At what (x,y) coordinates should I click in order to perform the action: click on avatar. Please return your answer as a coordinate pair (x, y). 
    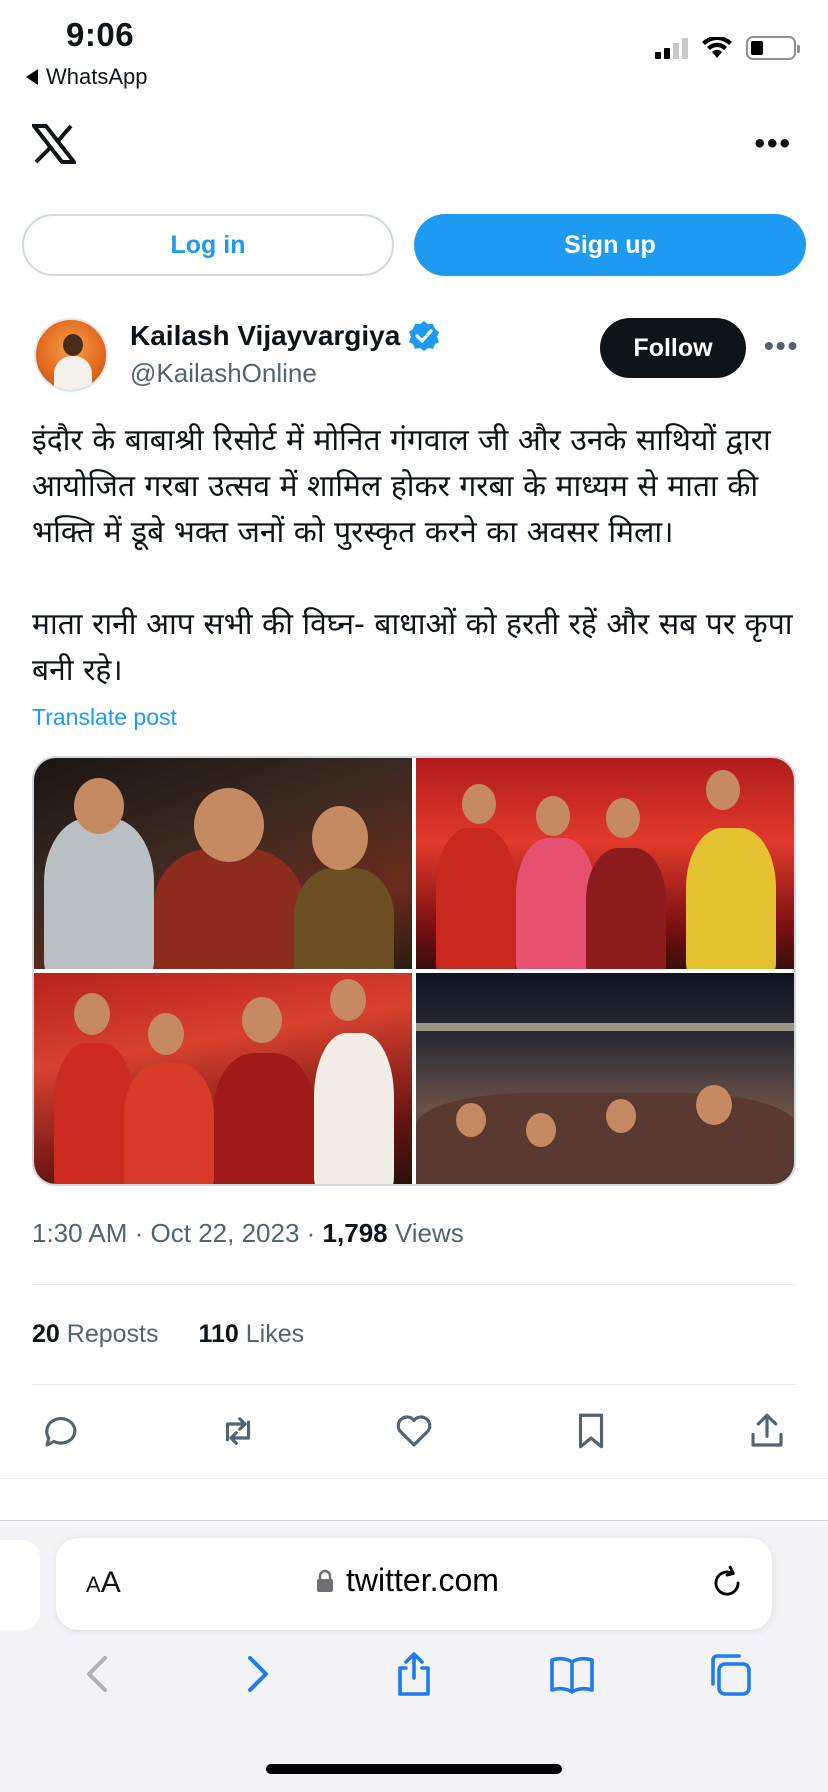
    Looking at the image, I should click on (71, 355).